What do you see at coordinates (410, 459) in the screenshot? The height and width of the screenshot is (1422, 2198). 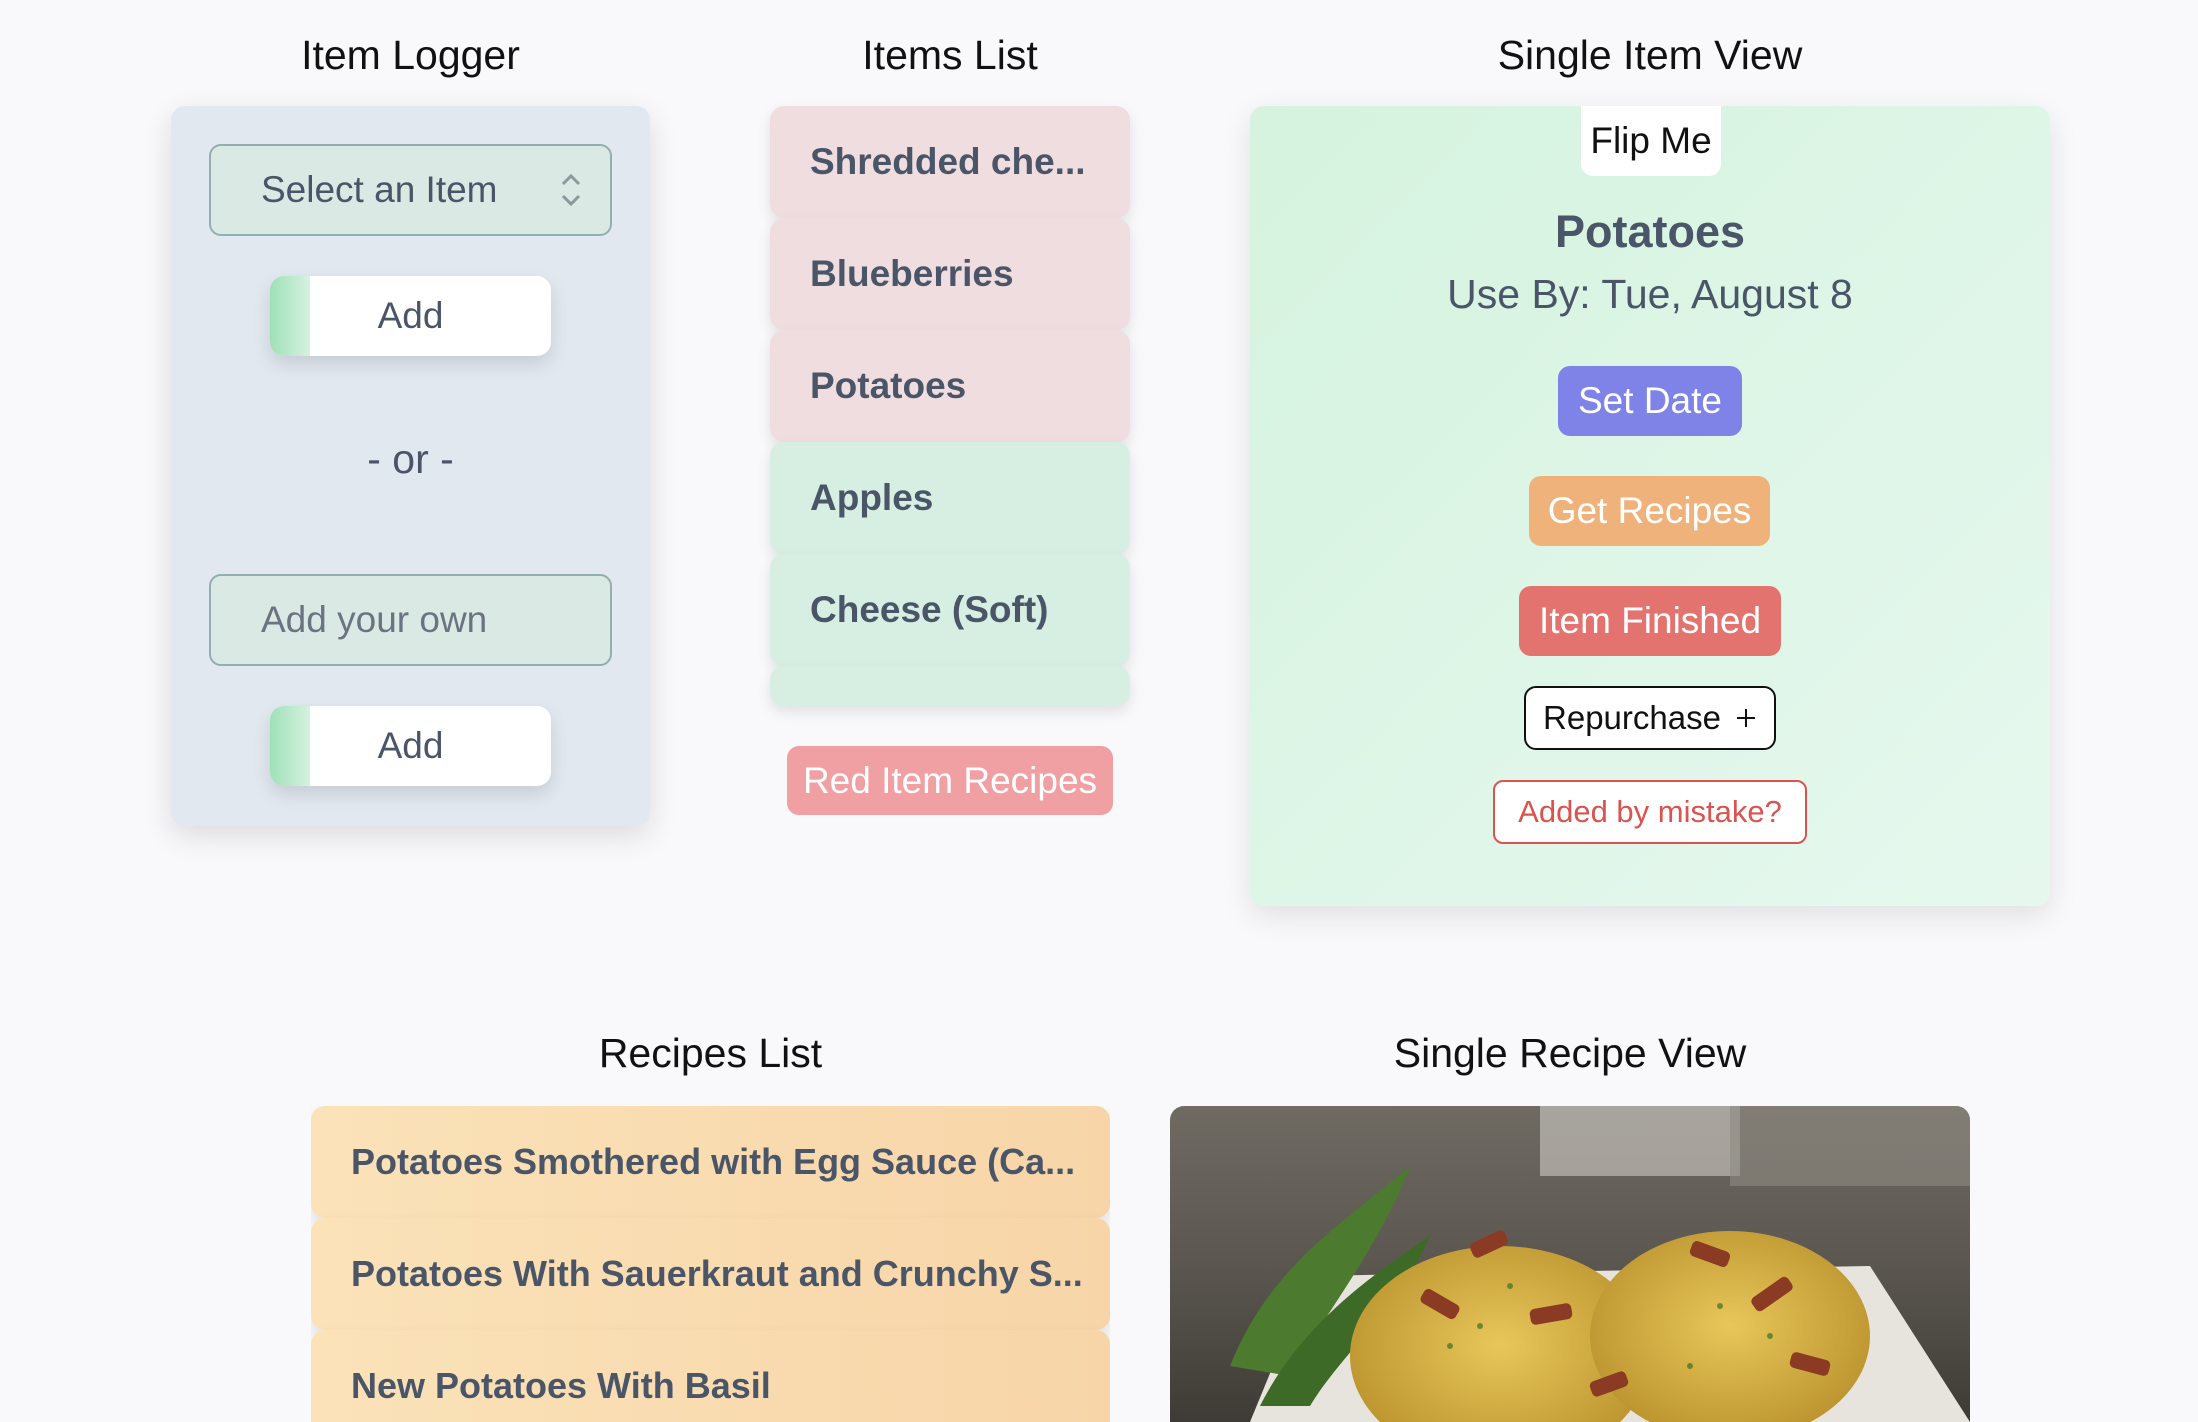 I see `or-divider: - or -` at bounding box center [410, 459].